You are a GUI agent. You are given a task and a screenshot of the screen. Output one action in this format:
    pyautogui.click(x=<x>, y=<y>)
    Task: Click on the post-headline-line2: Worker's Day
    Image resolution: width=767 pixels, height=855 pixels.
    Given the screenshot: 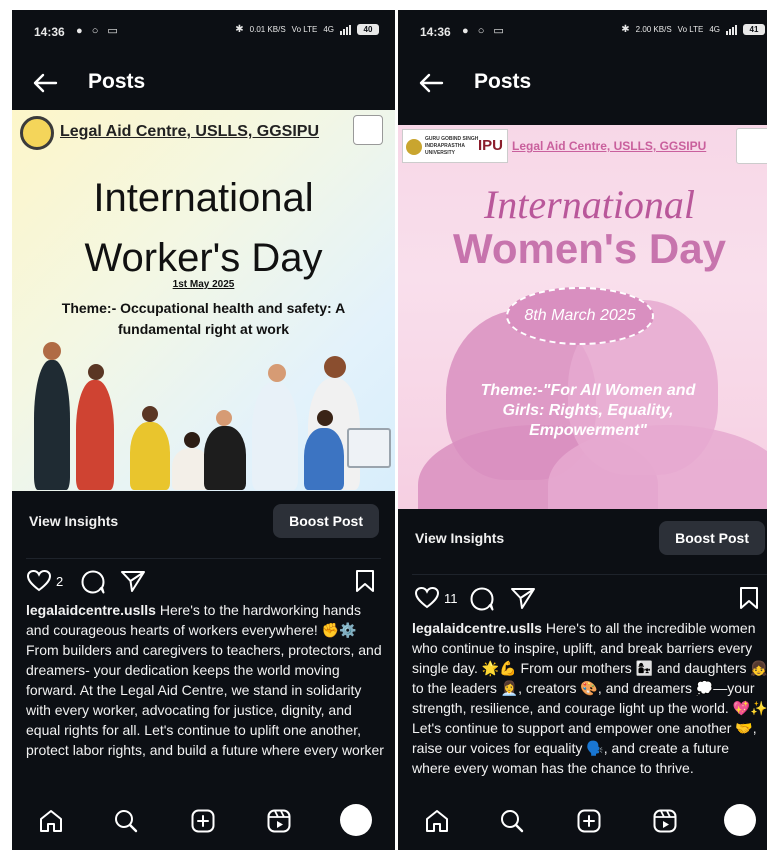 What is the action you would take?
    pyautogui.click(x=203, y=258)
    